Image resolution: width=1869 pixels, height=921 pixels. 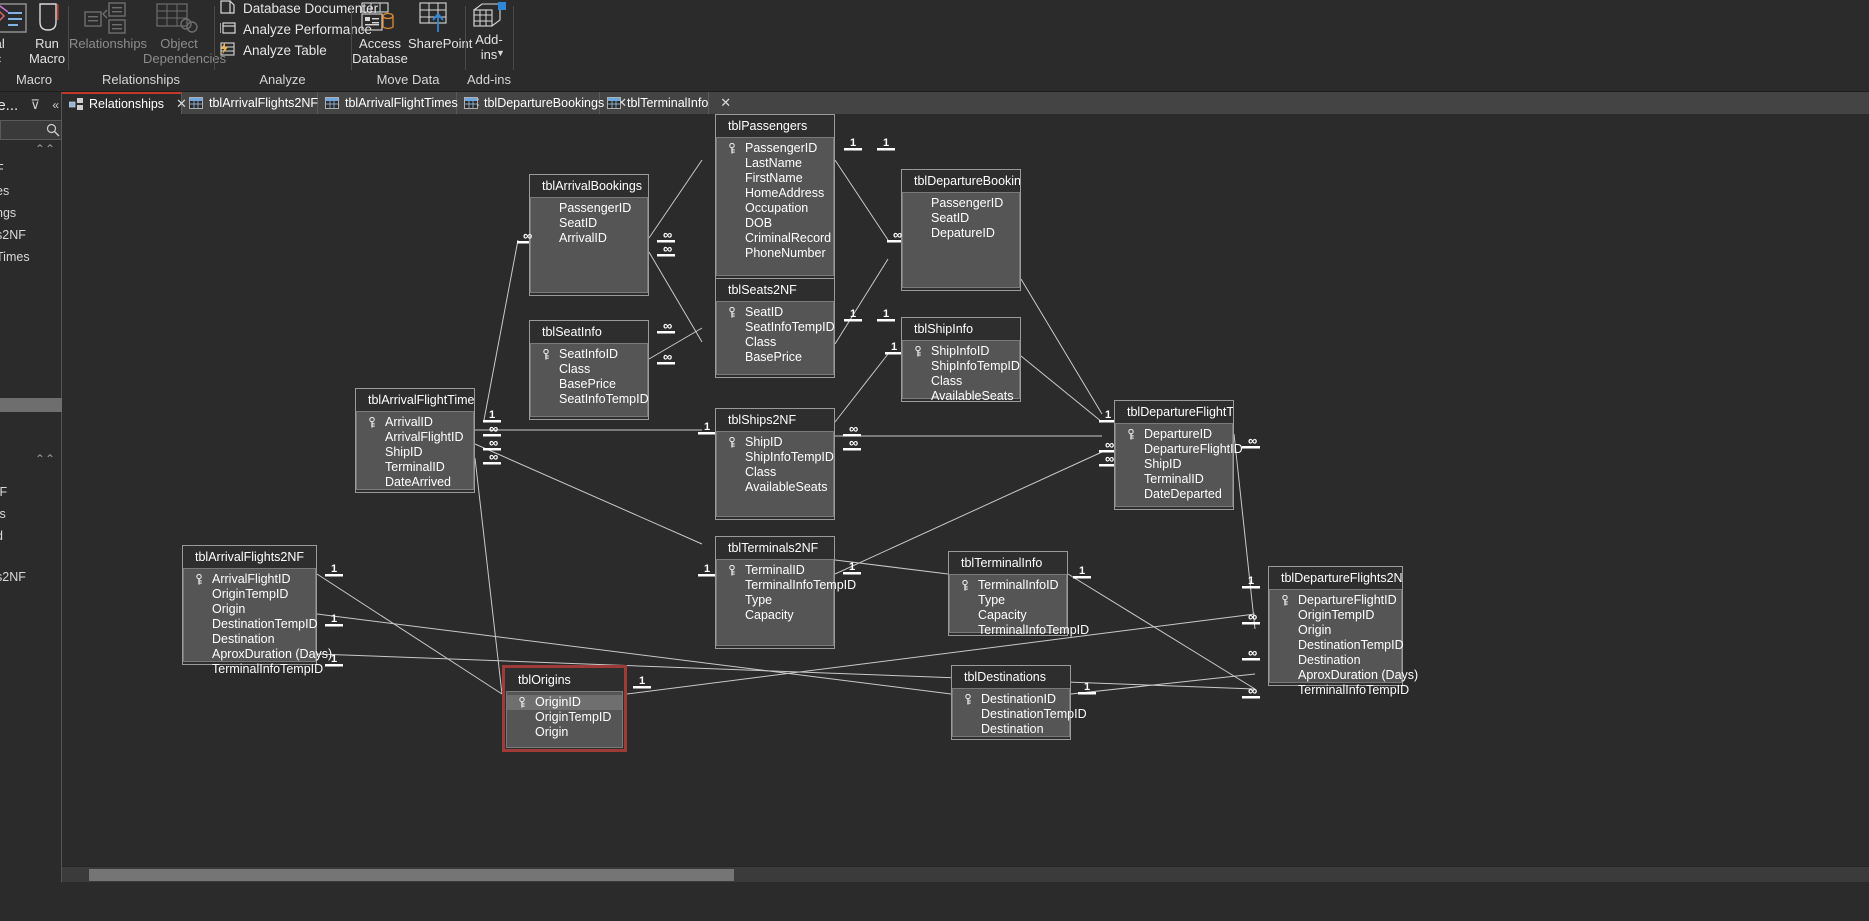 What do you see at coordinates (31, 130) in the screenshot?
I see `navigation-search-input` at bounding box center [31, 130].